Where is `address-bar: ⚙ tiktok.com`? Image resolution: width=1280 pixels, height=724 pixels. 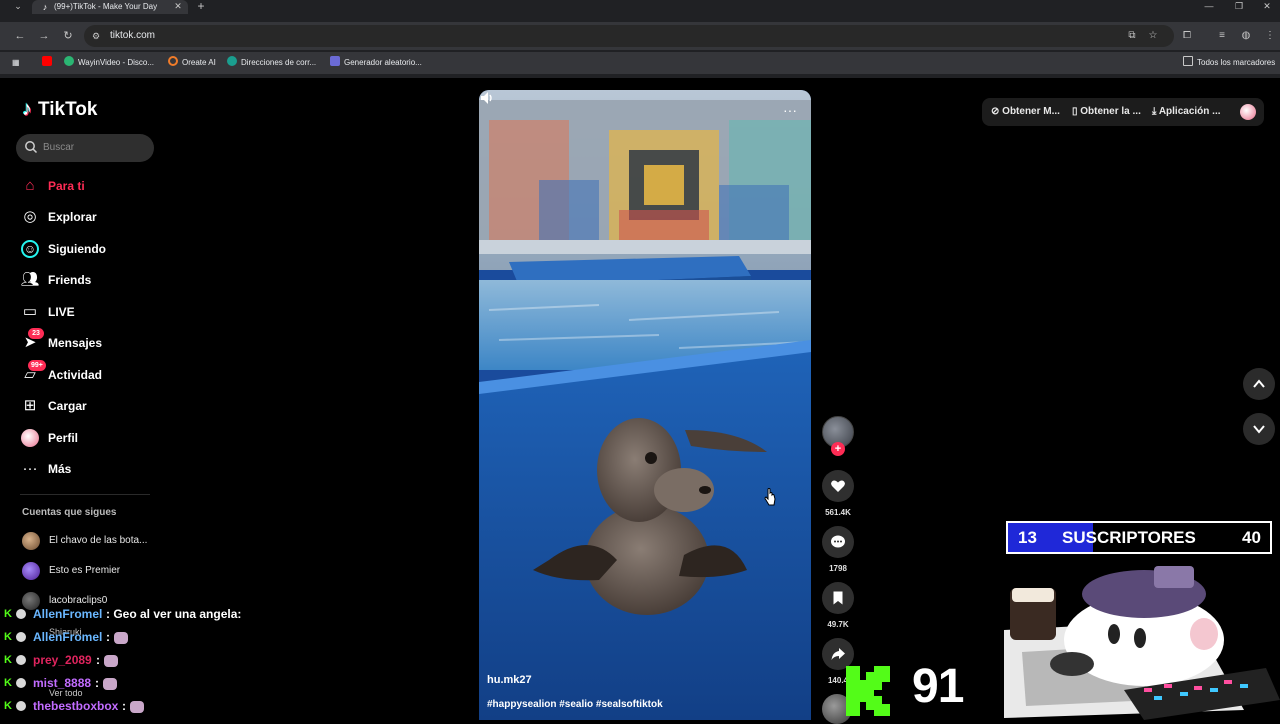
address-bar: ⚙ tiktok.com is located at coordinates (629, 36).